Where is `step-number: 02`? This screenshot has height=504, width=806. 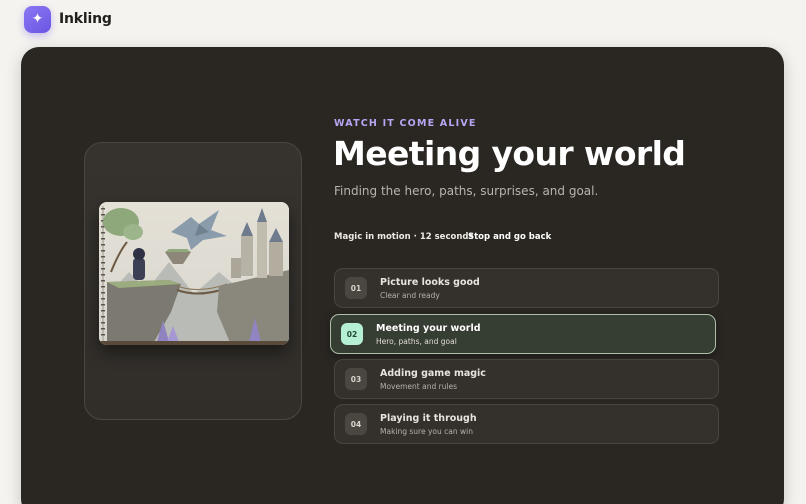 step-number: 02 is located at coordinates (352, 334).